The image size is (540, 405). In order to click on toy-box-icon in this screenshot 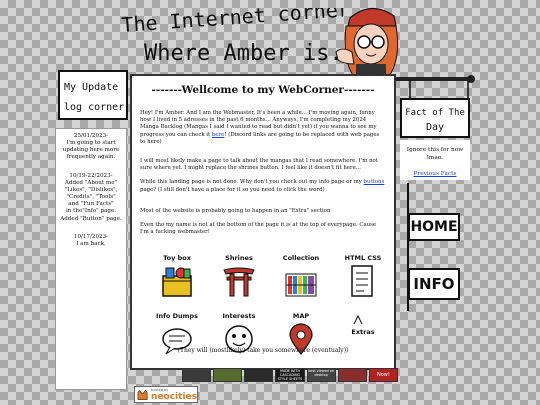, I will do `click(177, 282)`.